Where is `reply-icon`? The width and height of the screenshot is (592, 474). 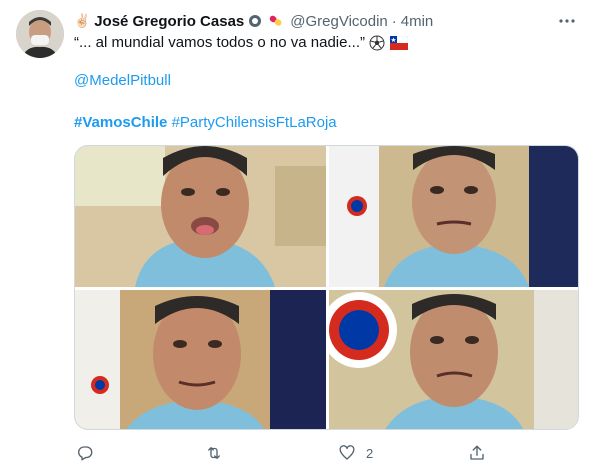
reply-icon is located at coordinates (85, 453).